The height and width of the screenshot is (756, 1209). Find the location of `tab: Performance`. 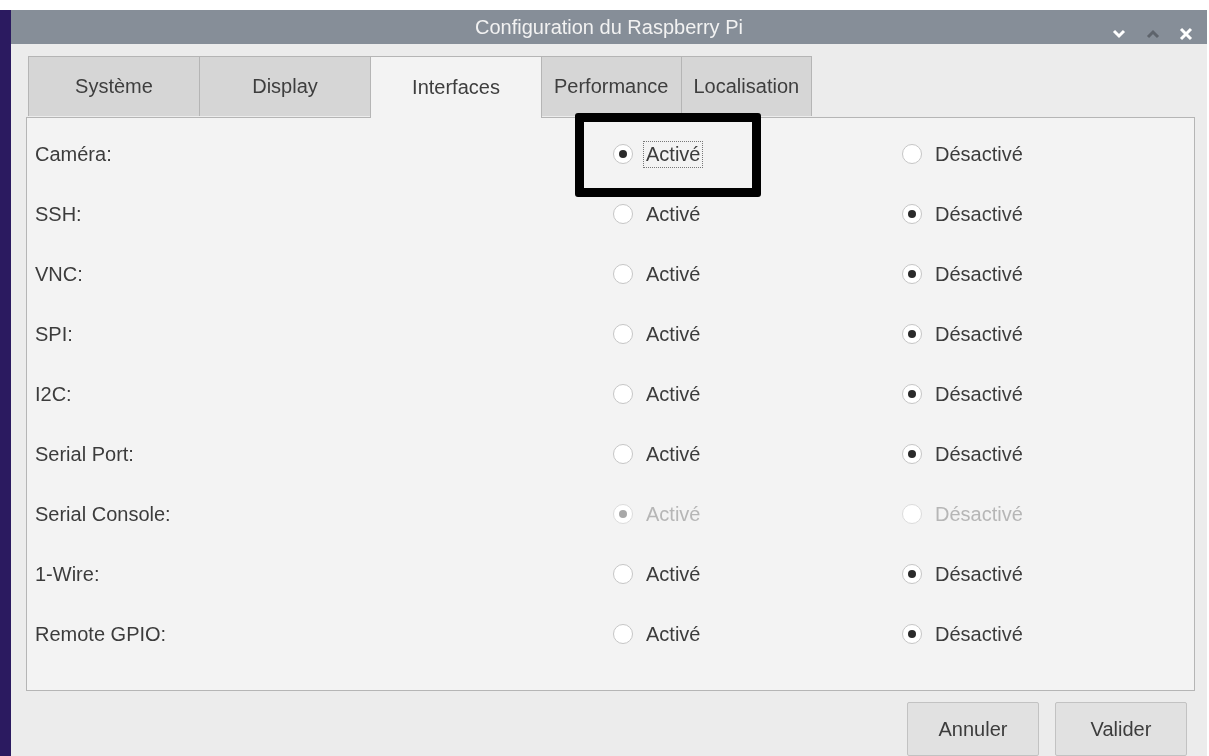

tab: Performance is located at coordinates (611, 86).